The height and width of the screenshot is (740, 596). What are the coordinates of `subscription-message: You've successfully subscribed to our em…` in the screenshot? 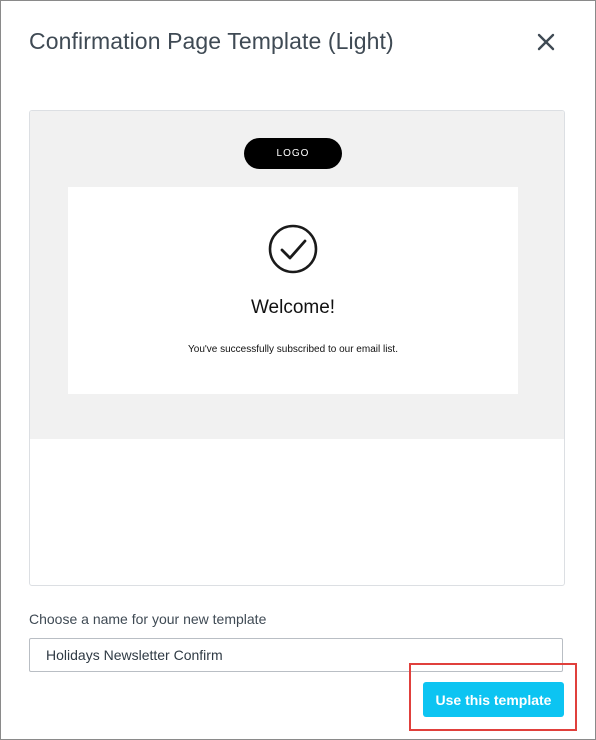 It's located at (293, 349).